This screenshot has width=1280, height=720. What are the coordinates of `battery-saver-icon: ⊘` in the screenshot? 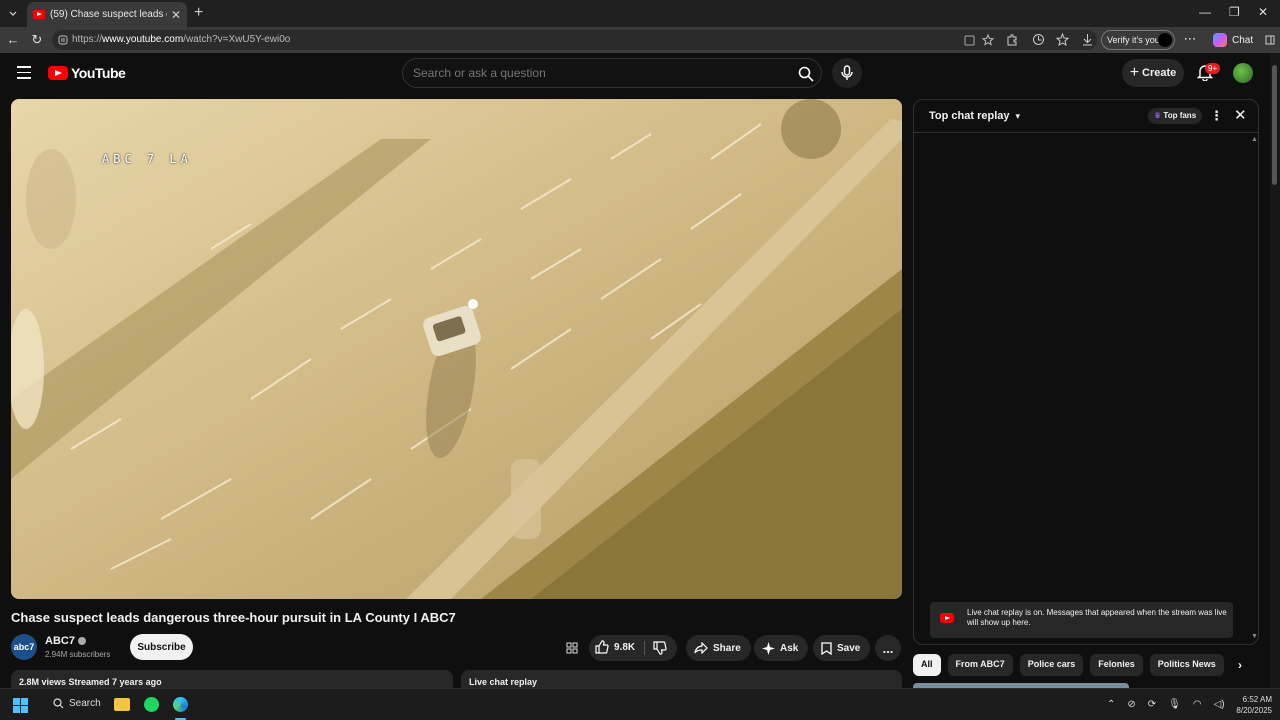 It's located at (1131, 704).